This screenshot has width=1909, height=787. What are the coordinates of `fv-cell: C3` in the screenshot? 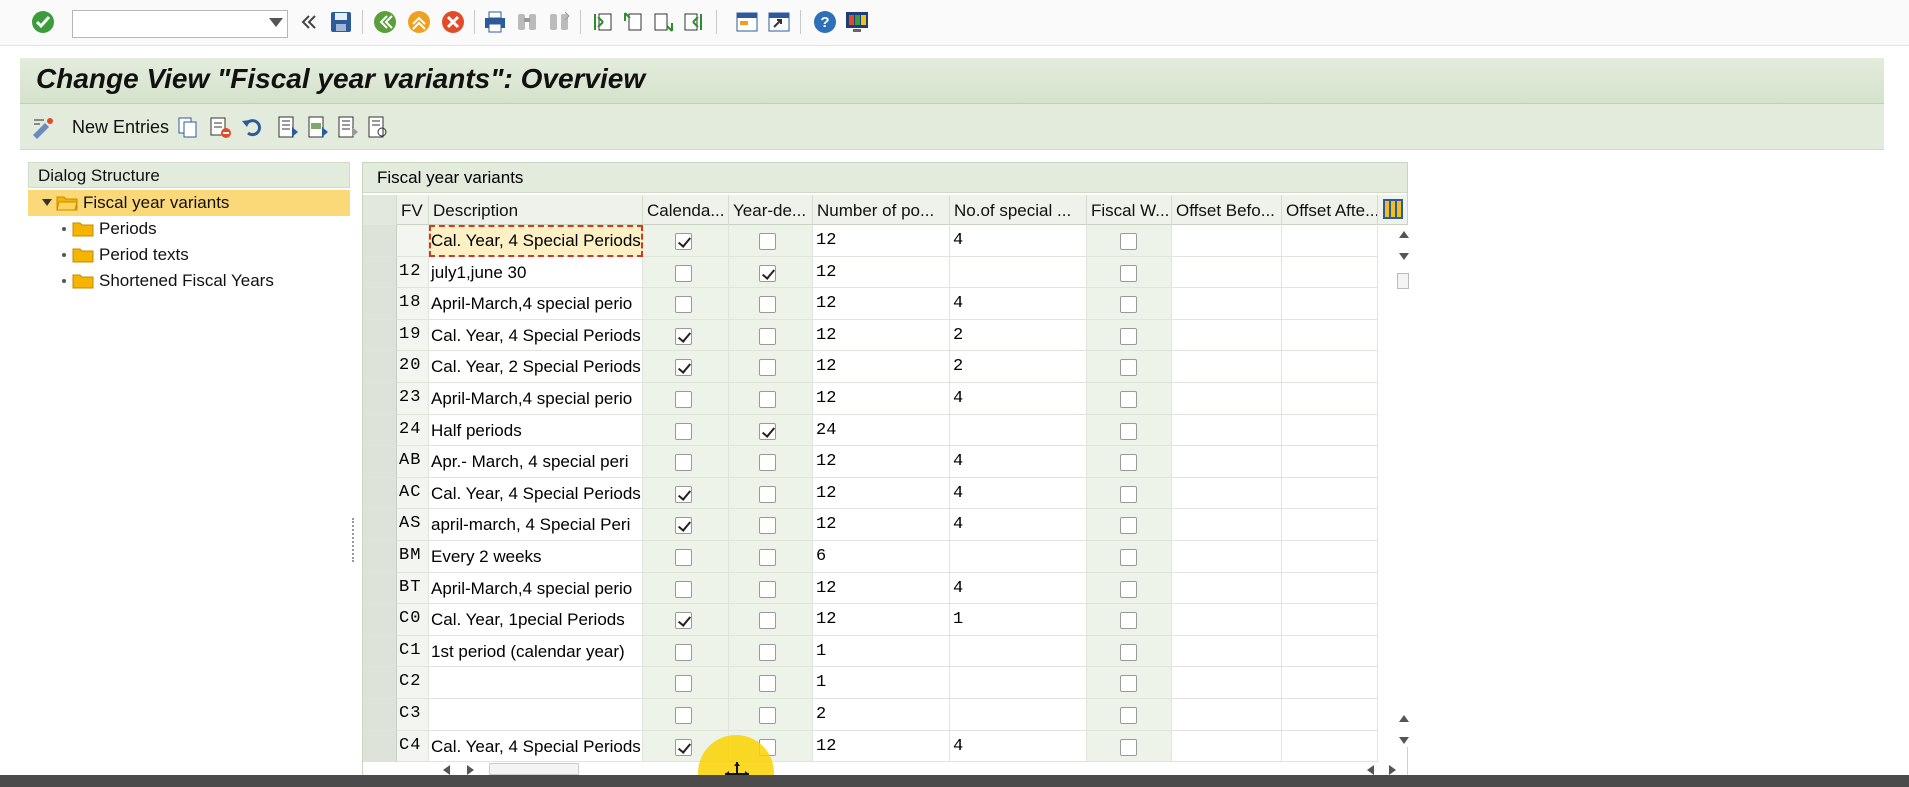 It's located at (413, 715).